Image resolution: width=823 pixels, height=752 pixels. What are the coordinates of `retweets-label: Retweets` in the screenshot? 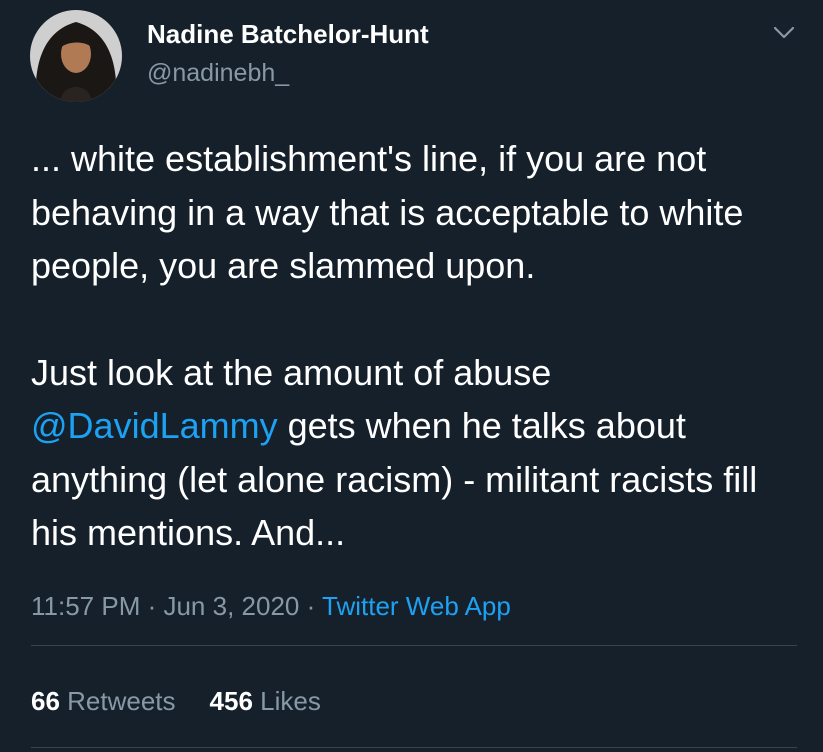 It's located at (117, 701).